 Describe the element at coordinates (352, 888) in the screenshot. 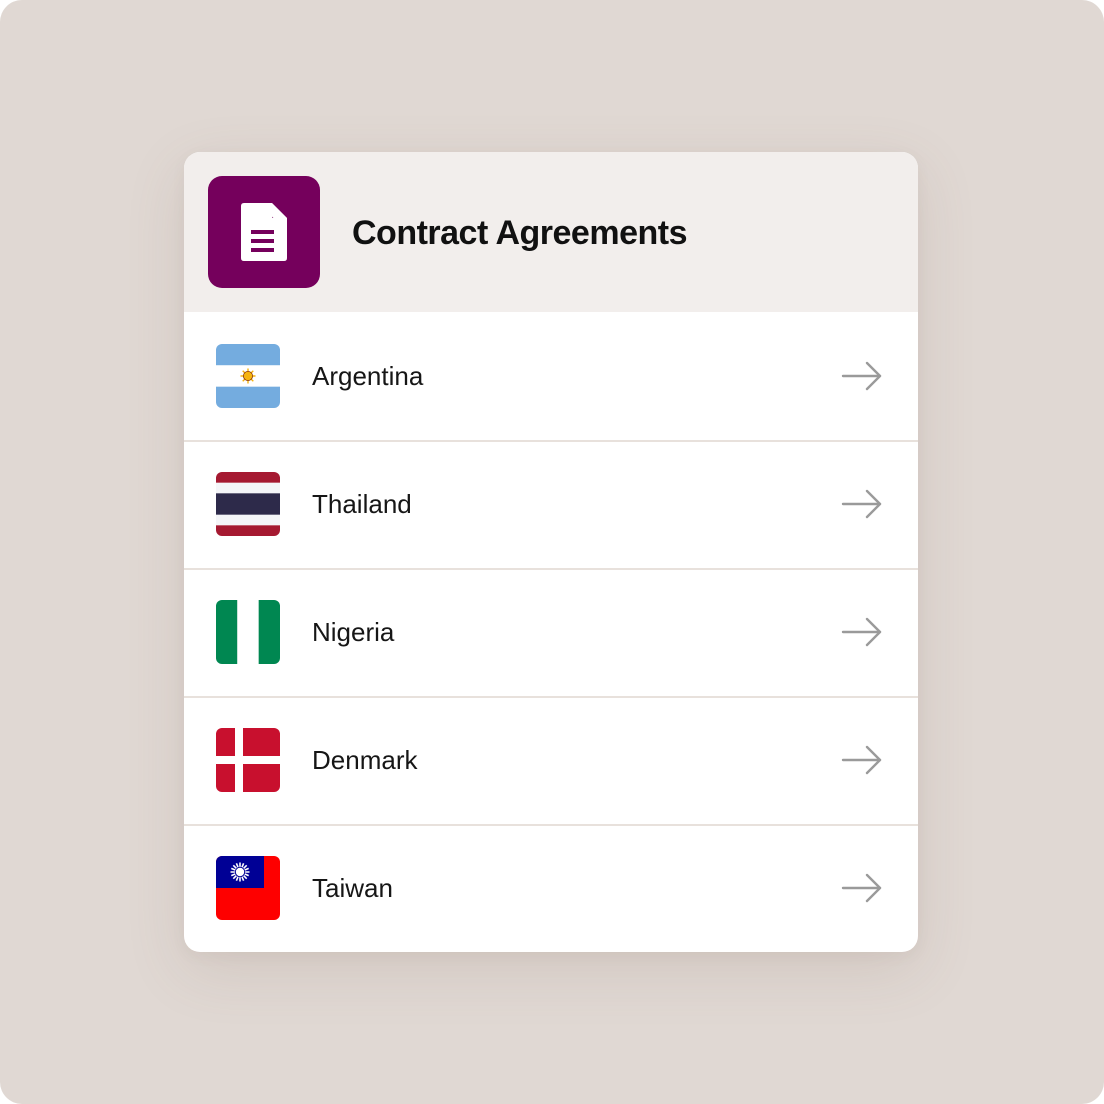

I see `country-name: Taiwan` at that location.